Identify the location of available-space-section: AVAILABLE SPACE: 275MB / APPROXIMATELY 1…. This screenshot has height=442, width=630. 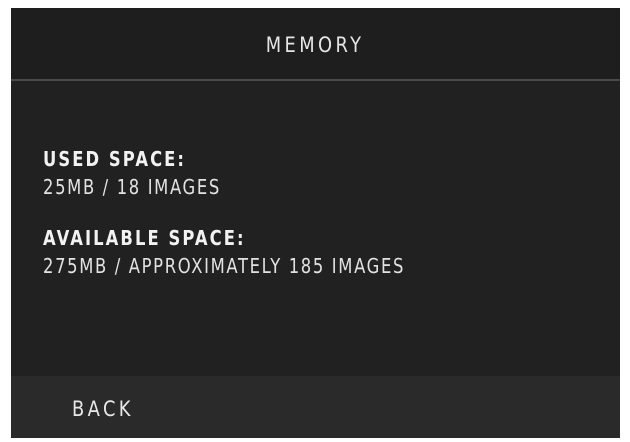
(323, 253).